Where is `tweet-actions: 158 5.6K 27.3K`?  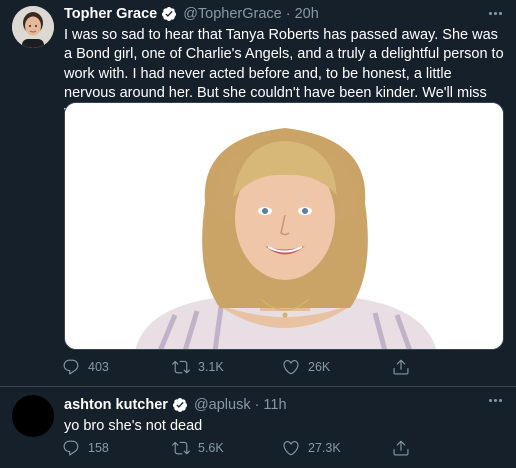
tweet-actions: 158 5.6K 27.3K is located at coordinates (242, 448).